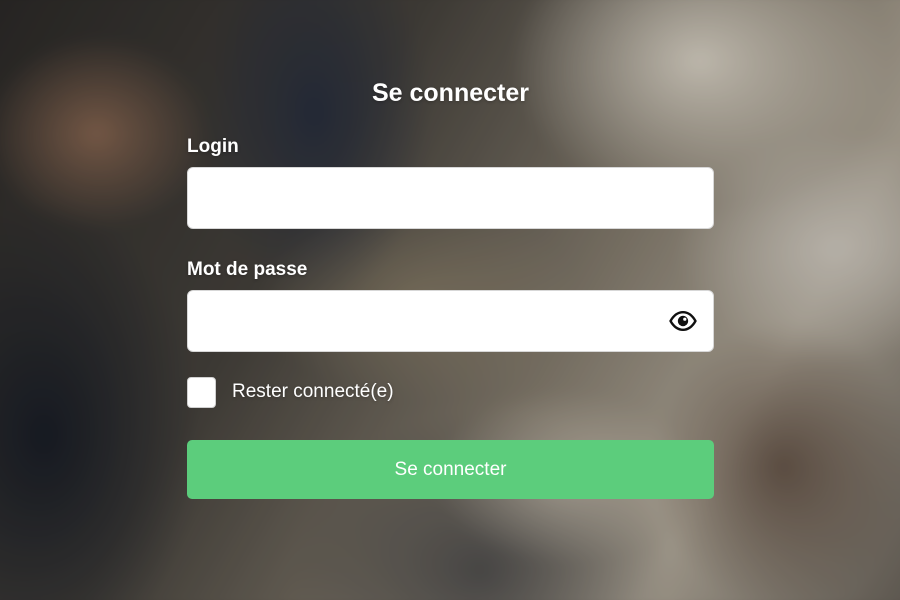 Image resolution: width=900 pixels, height=600 pixels. Describe the element at coordinates (247, 269) in the screenshot. I see `password-label: Mot de passe` at that location.